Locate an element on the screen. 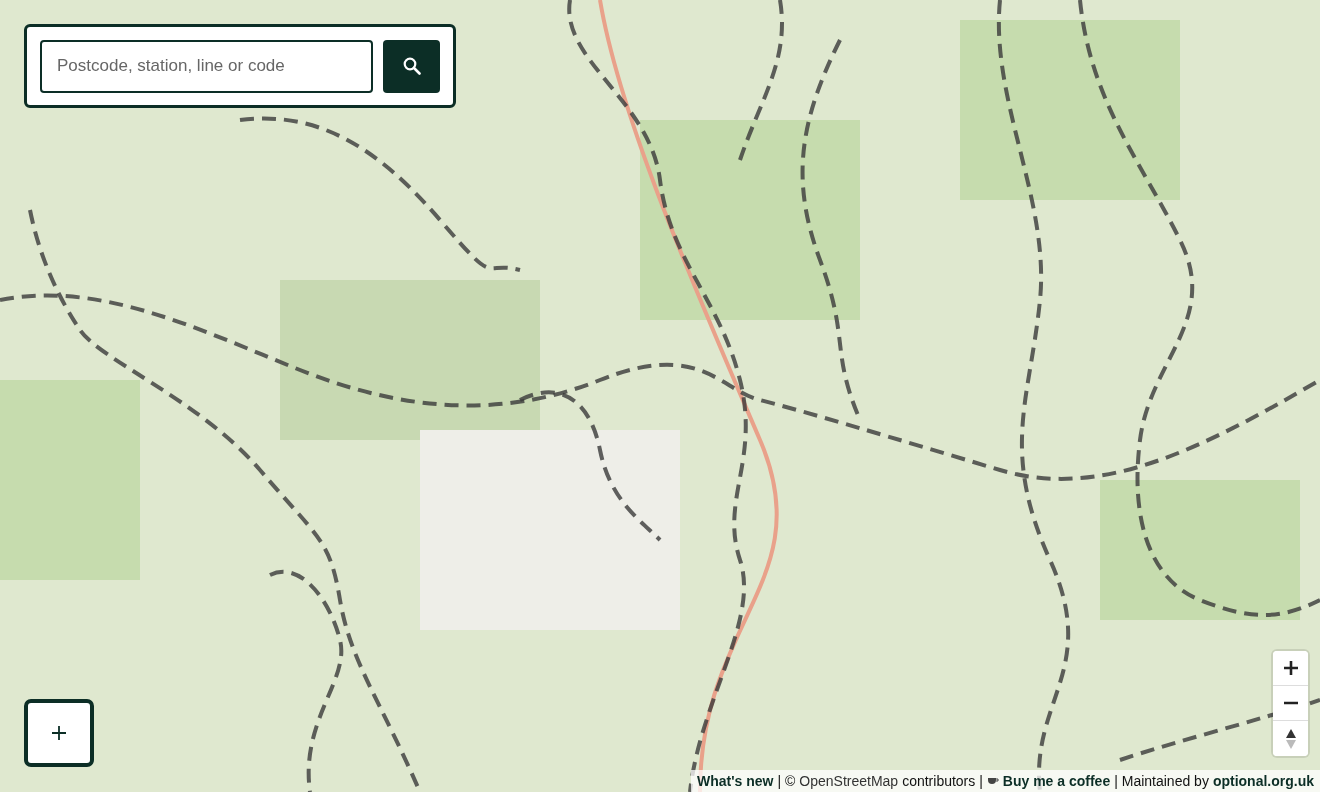 This screenshot has width=1320, height=792. minus-icon is located at coordinates (1290, 703).